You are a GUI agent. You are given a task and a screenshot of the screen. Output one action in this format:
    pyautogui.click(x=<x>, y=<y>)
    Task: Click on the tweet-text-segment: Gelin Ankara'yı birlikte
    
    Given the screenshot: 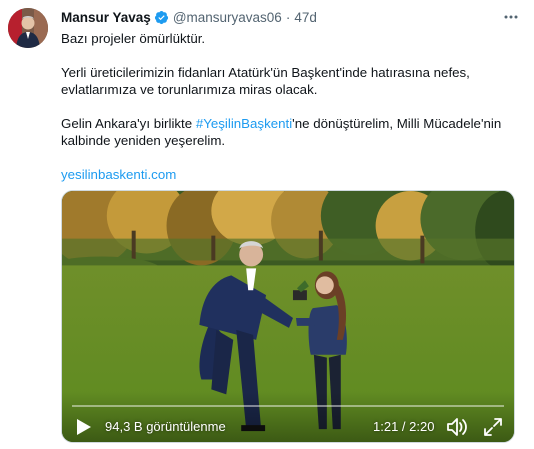 What is the action you would take?
    pyautogui.click(x=128, y=123)
    